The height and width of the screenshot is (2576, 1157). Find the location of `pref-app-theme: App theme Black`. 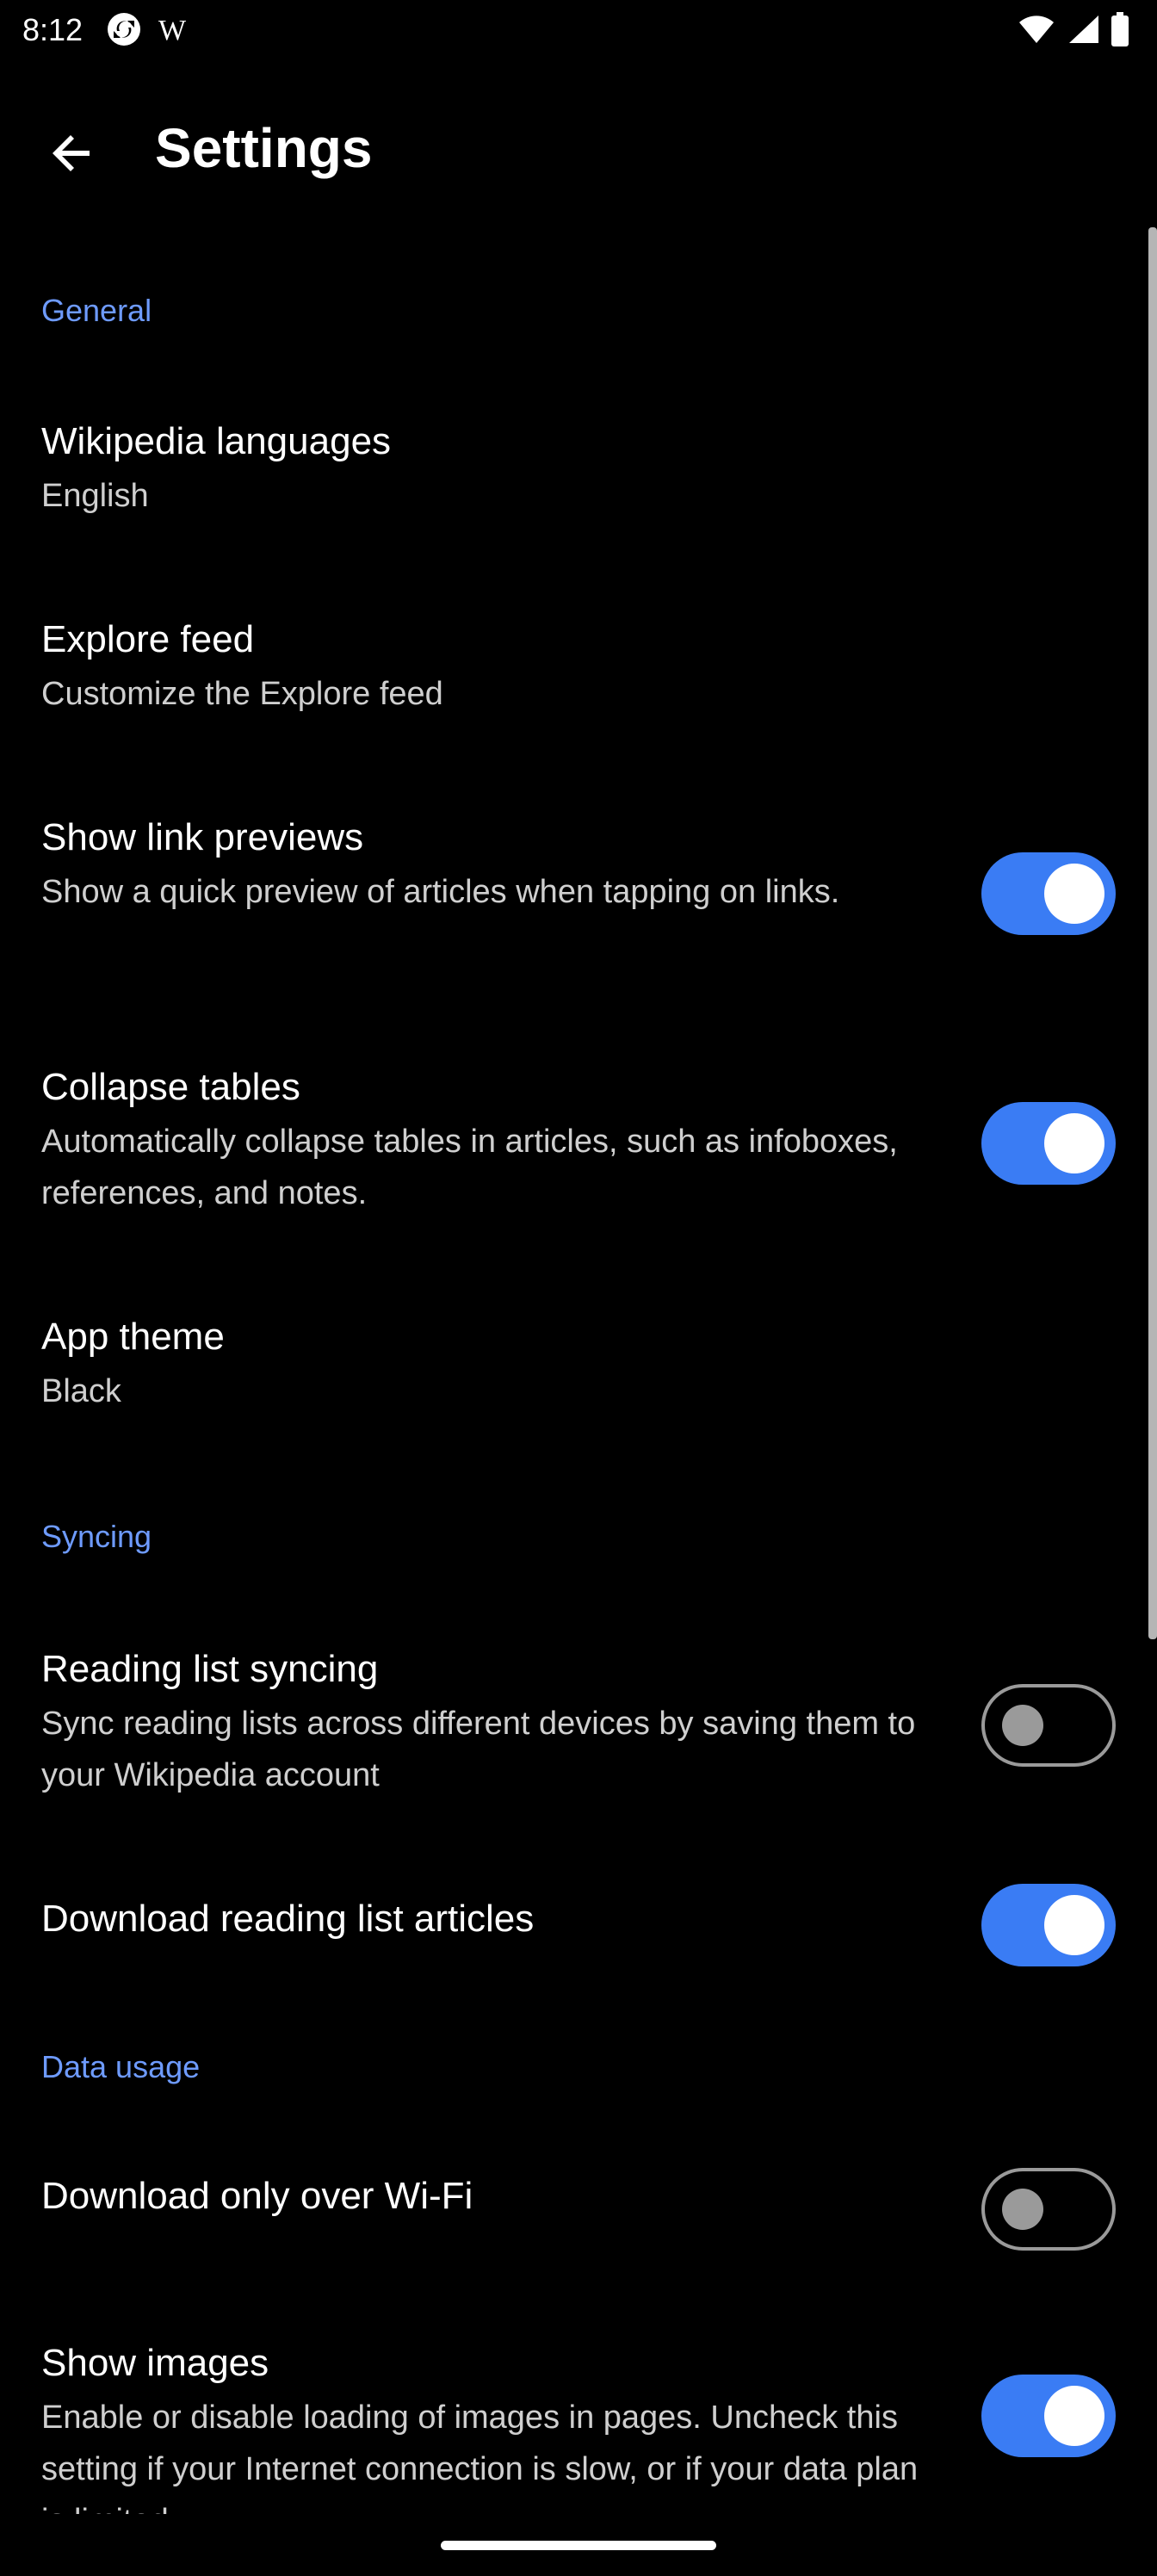

pref-app-theme: App theme Black is located at coordinates (579, 1353).